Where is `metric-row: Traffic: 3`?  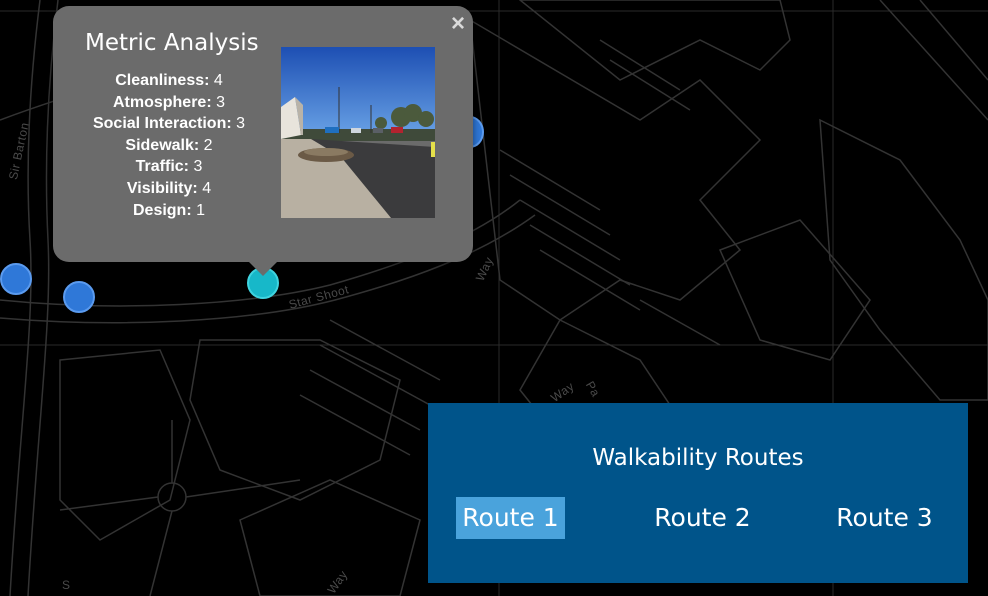 metric-row: Traffic: 3 is located at coordinates (169, 167).